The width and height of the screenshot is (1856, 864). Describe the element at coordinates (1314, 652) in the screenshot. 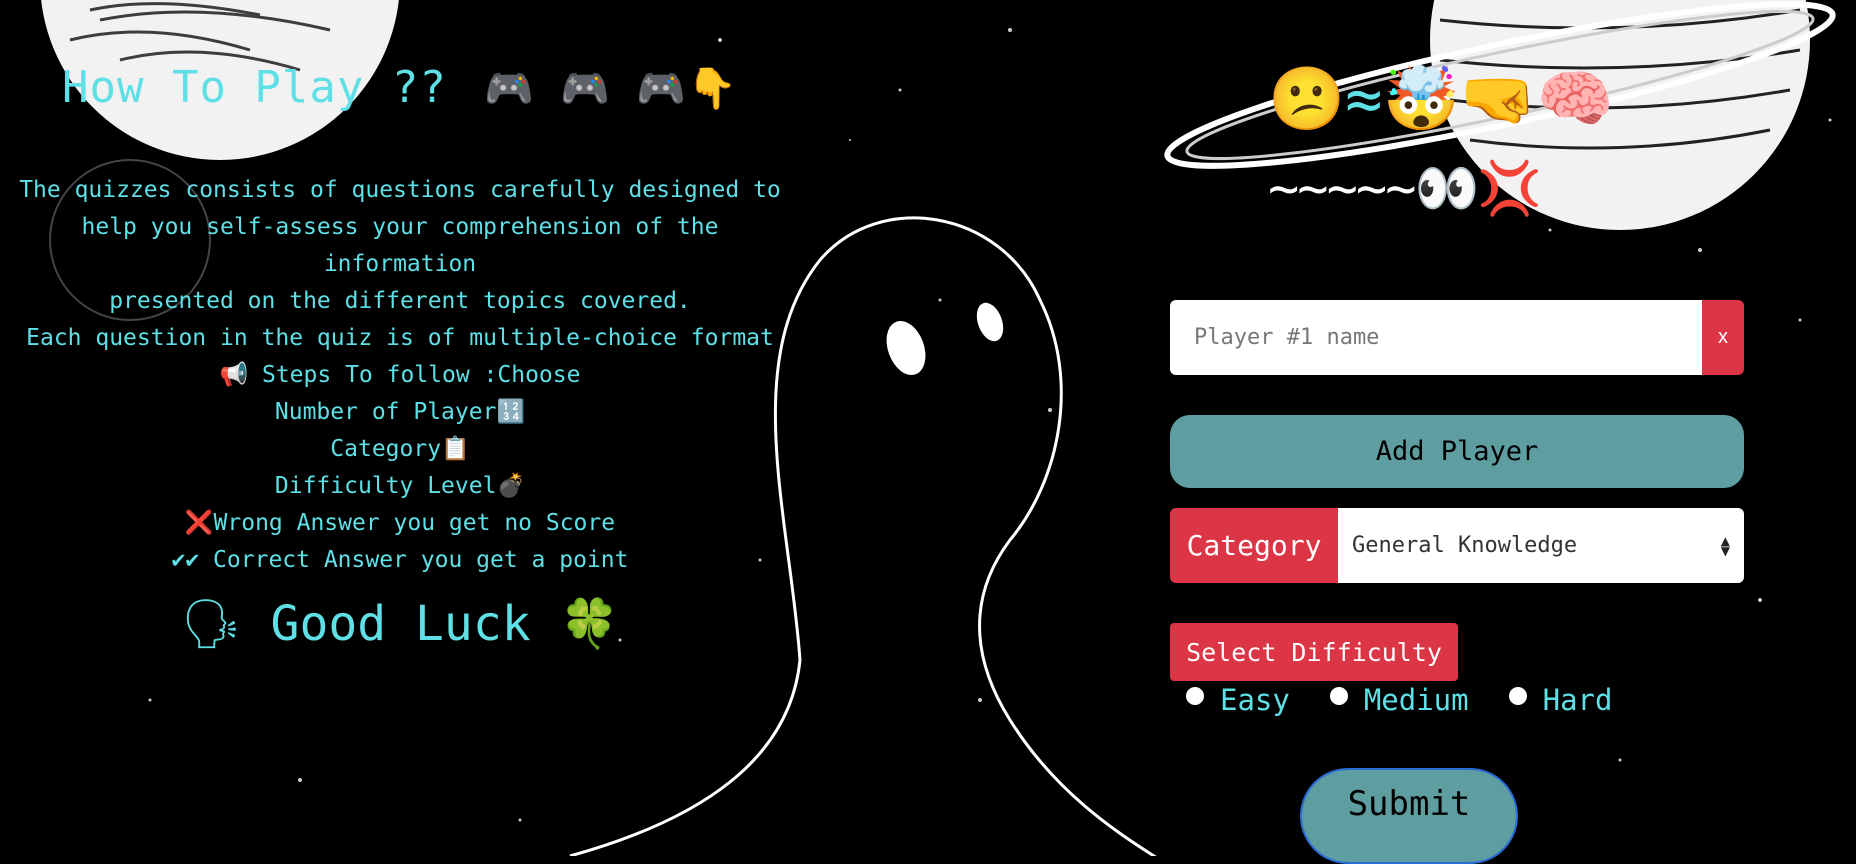

I see `select-difficulty-label: Select Difficulty` at that location.